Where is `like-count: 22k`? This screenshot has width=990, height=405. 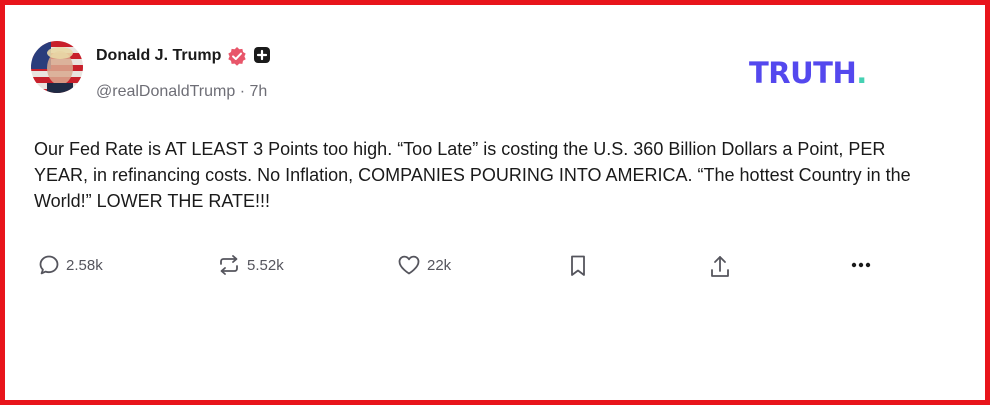 like-count: 22k is located at coordinates (439, 265).